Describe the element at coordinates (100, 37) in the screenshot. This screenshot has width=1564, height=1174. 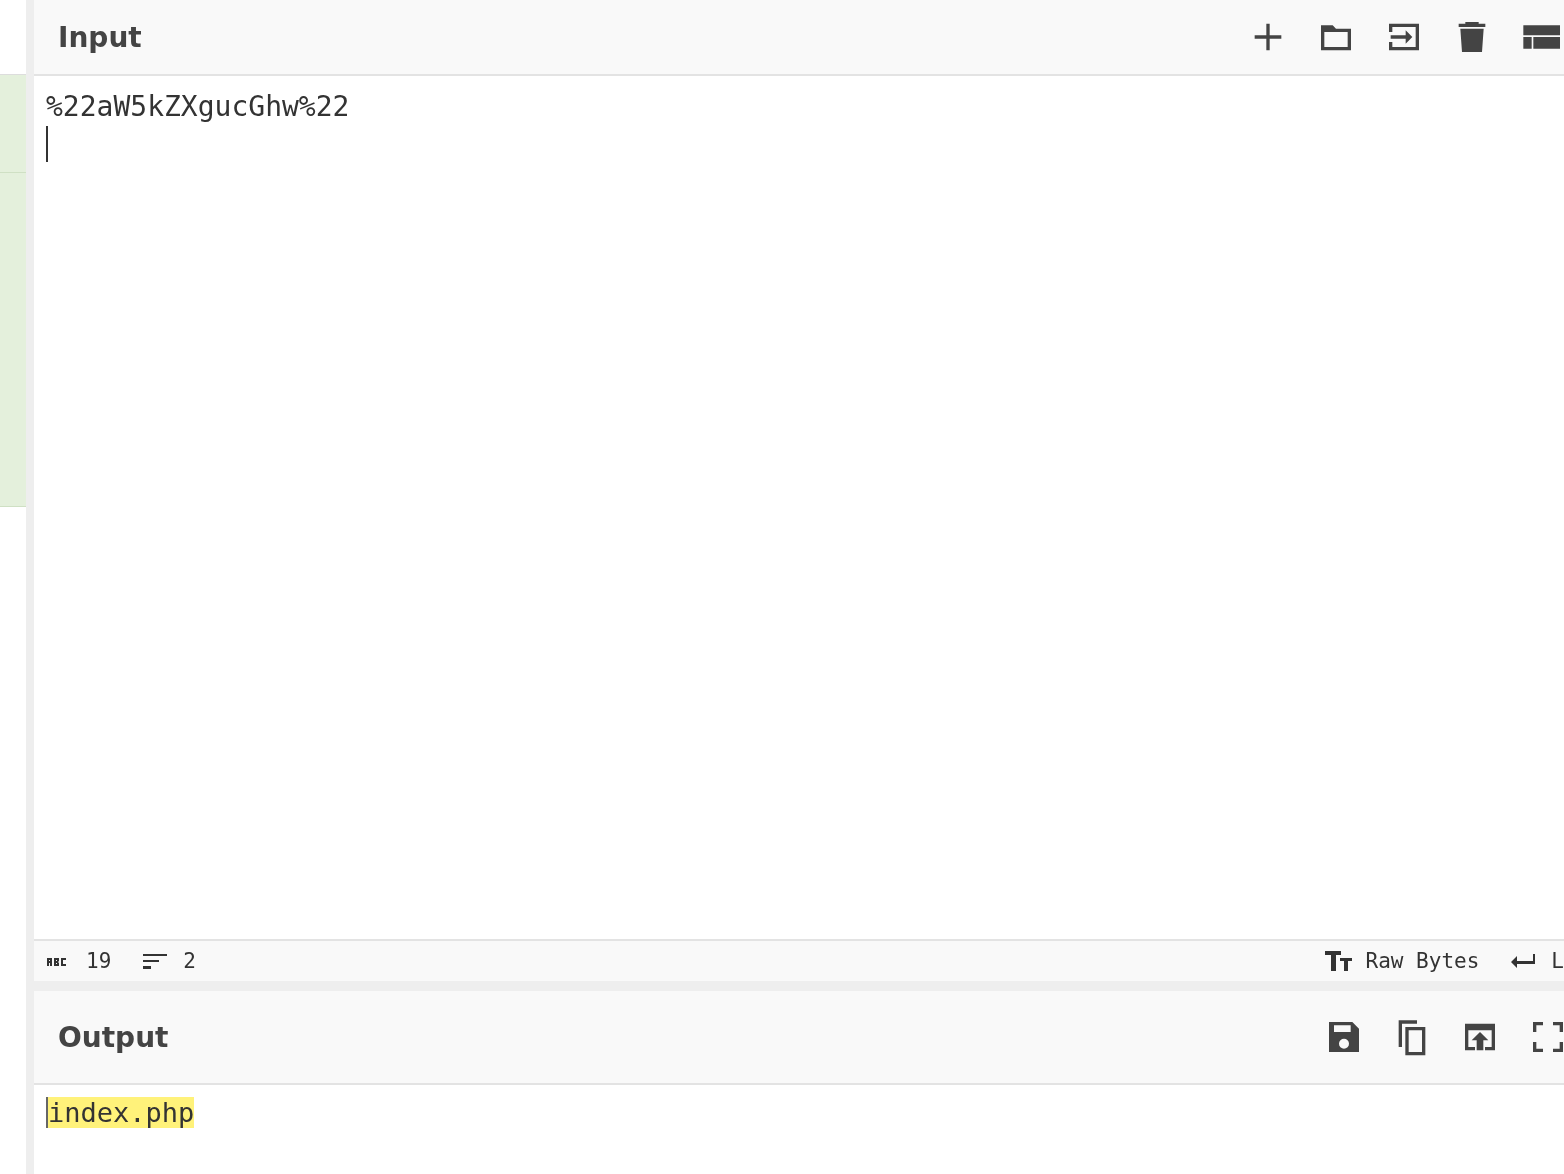
I see `input-title: Input` at that location.